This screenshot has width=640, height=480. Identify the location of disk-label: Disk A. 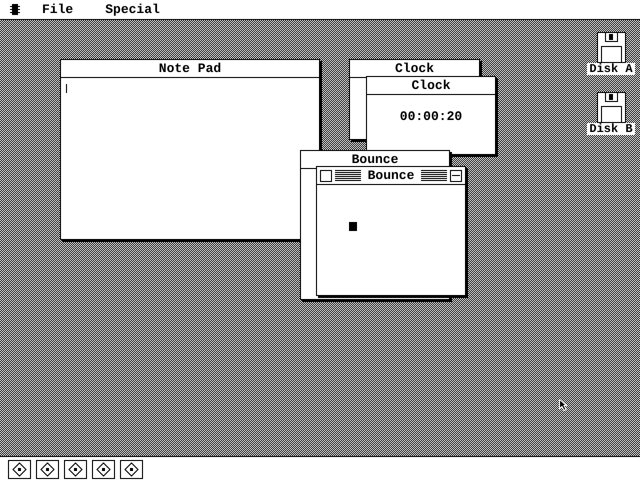
(611, 69).